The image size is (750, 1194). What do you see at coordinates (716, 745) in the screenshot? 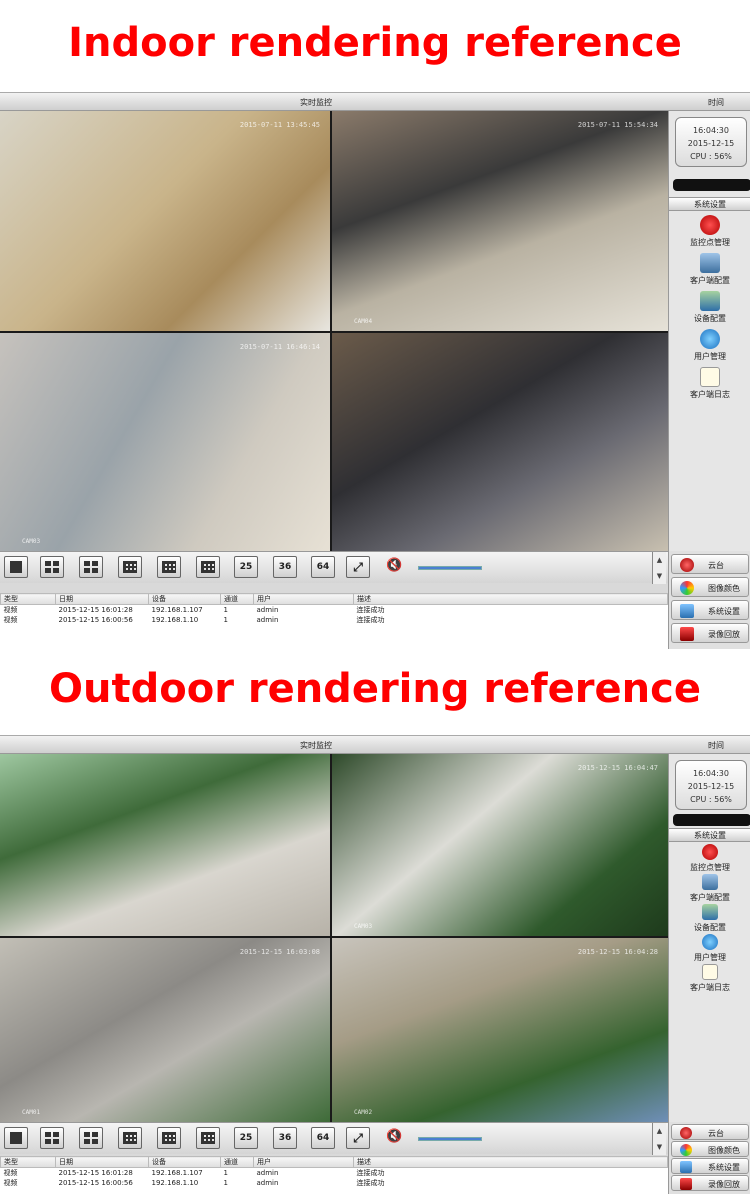
I see `time-header: 时间` at bounding box center [716, 745].